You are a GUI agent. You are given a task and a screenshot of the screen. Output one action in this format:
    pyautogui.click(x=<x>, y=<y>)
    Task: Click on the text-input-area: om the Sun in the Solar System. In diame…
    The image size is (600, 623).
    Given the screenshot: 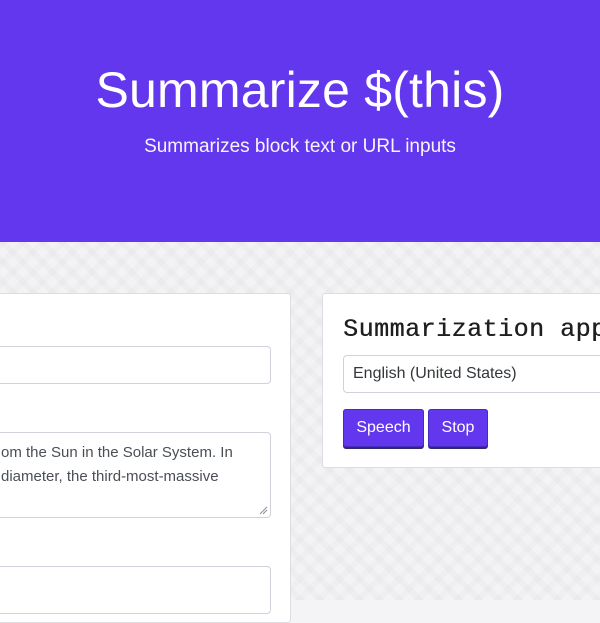 What is the action you would take?
    pyautogui.click(x=135, y=475)
    